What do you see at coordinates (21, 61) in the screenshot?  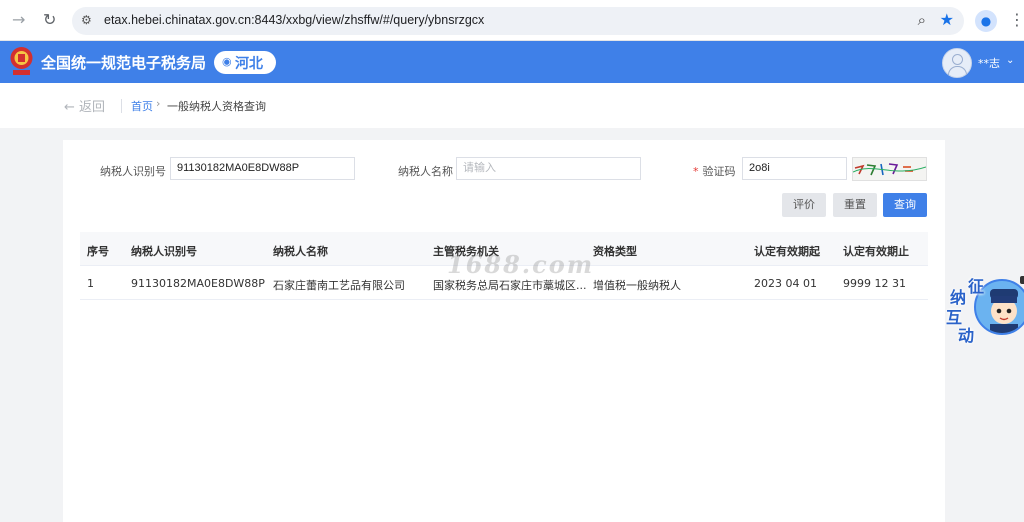 I see `tax-emblem-icon` at bounding box center [21, 61].